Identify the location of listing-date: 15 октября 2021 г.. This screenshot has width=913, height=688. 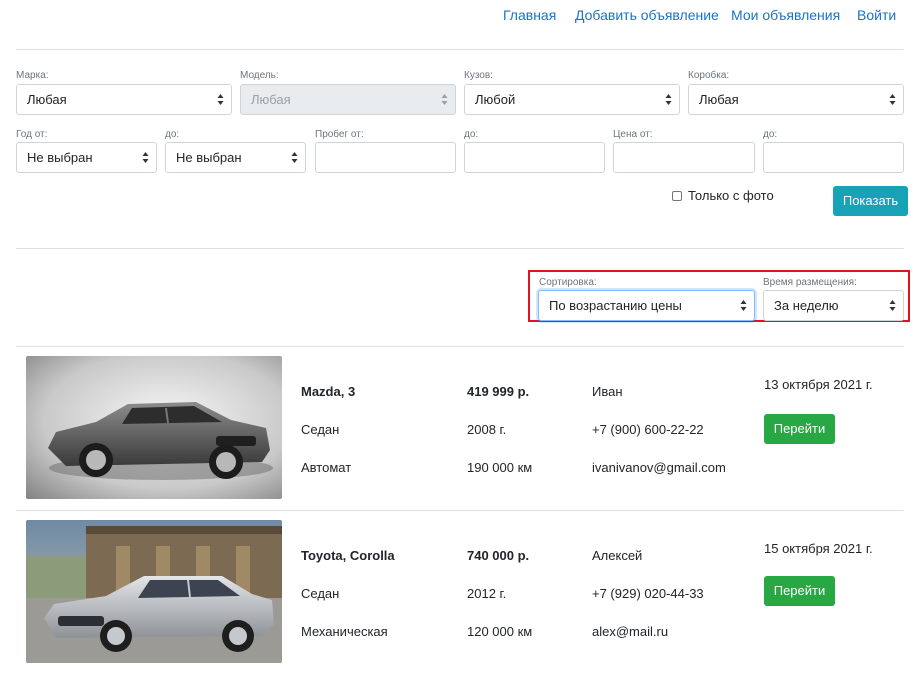
(818, 548).